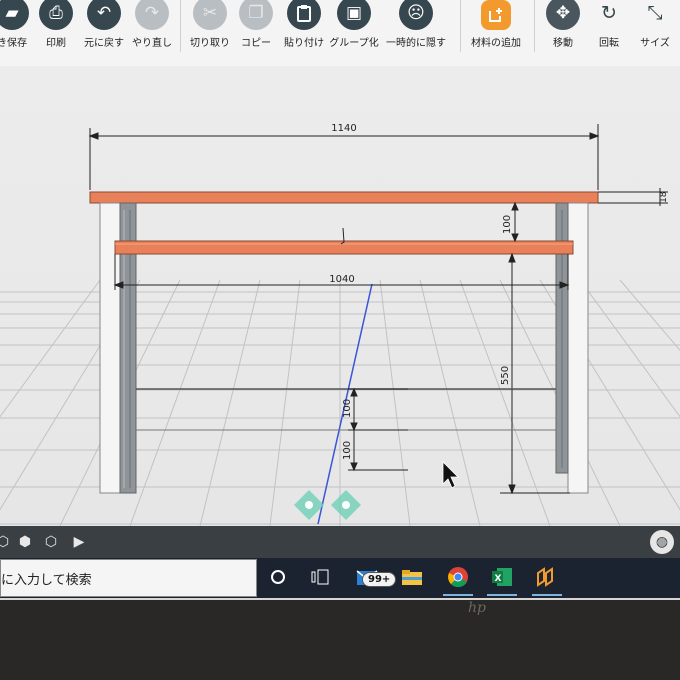 This screenshot has height=680, width=680. What do you see at coordinates (104, 15) in the screenshot?
I see `undo-icon: ↶` at bounding box center [104, 15].